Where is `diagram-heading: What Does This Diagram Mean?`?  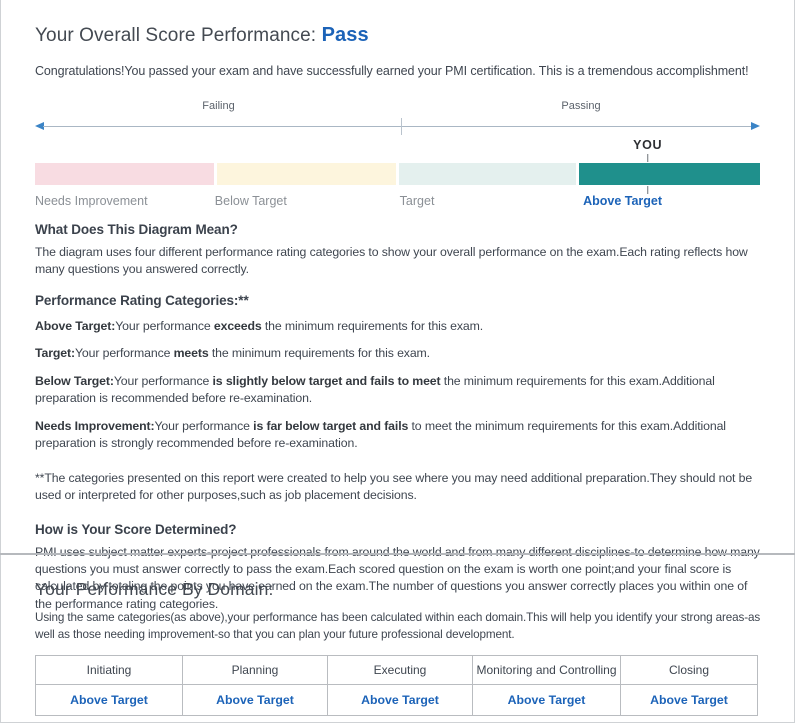 diagram-heading: What Does This Diagram Mean? is located at coordinates (136, 229).